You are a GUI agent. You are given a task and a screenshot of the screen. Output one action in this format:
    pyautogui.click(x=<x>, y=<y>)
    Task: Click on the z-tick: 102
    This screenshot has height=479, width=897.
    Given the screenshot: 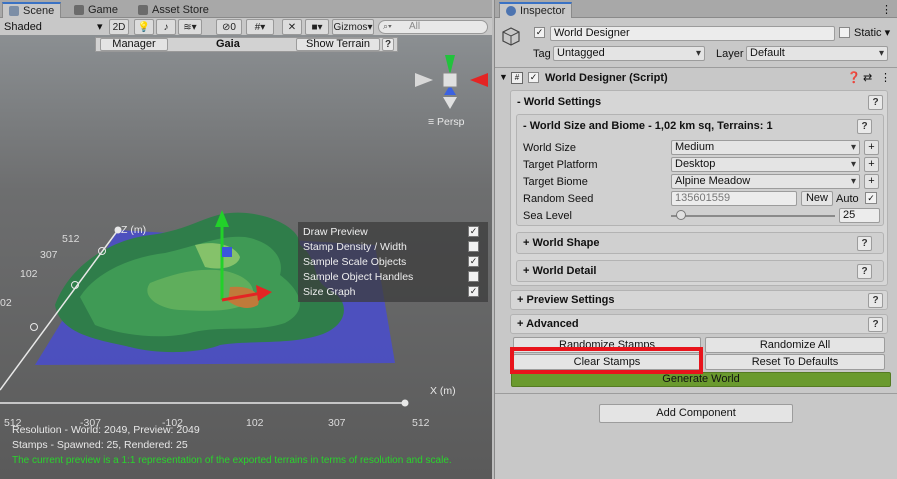 What is the action you would take?
    pyautogui.click(x=29, y=274)
    